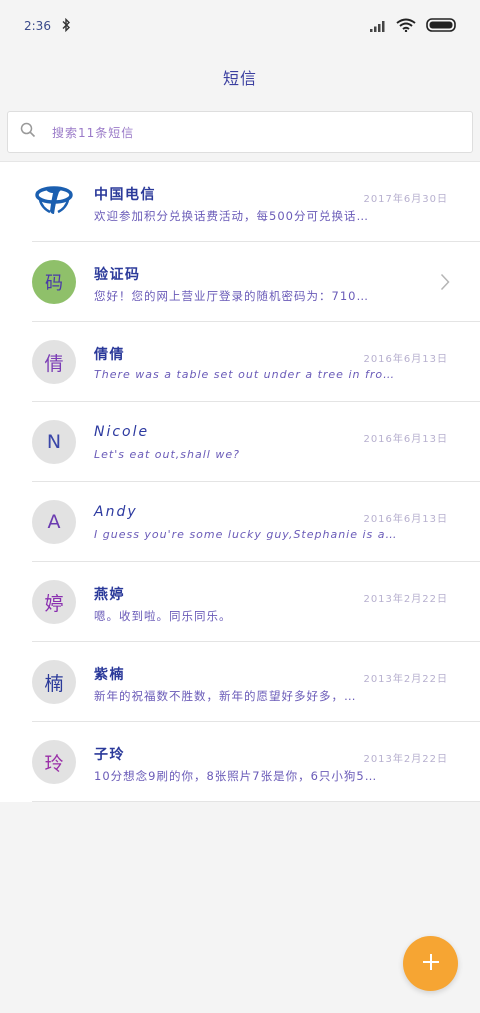 Image resolution: width=480 pixels, height=1013 pixels. What do you see at coordinates (117, 275) in the screenshot?
I see `contact-name: 验证码` at bounding box center [117, 275].